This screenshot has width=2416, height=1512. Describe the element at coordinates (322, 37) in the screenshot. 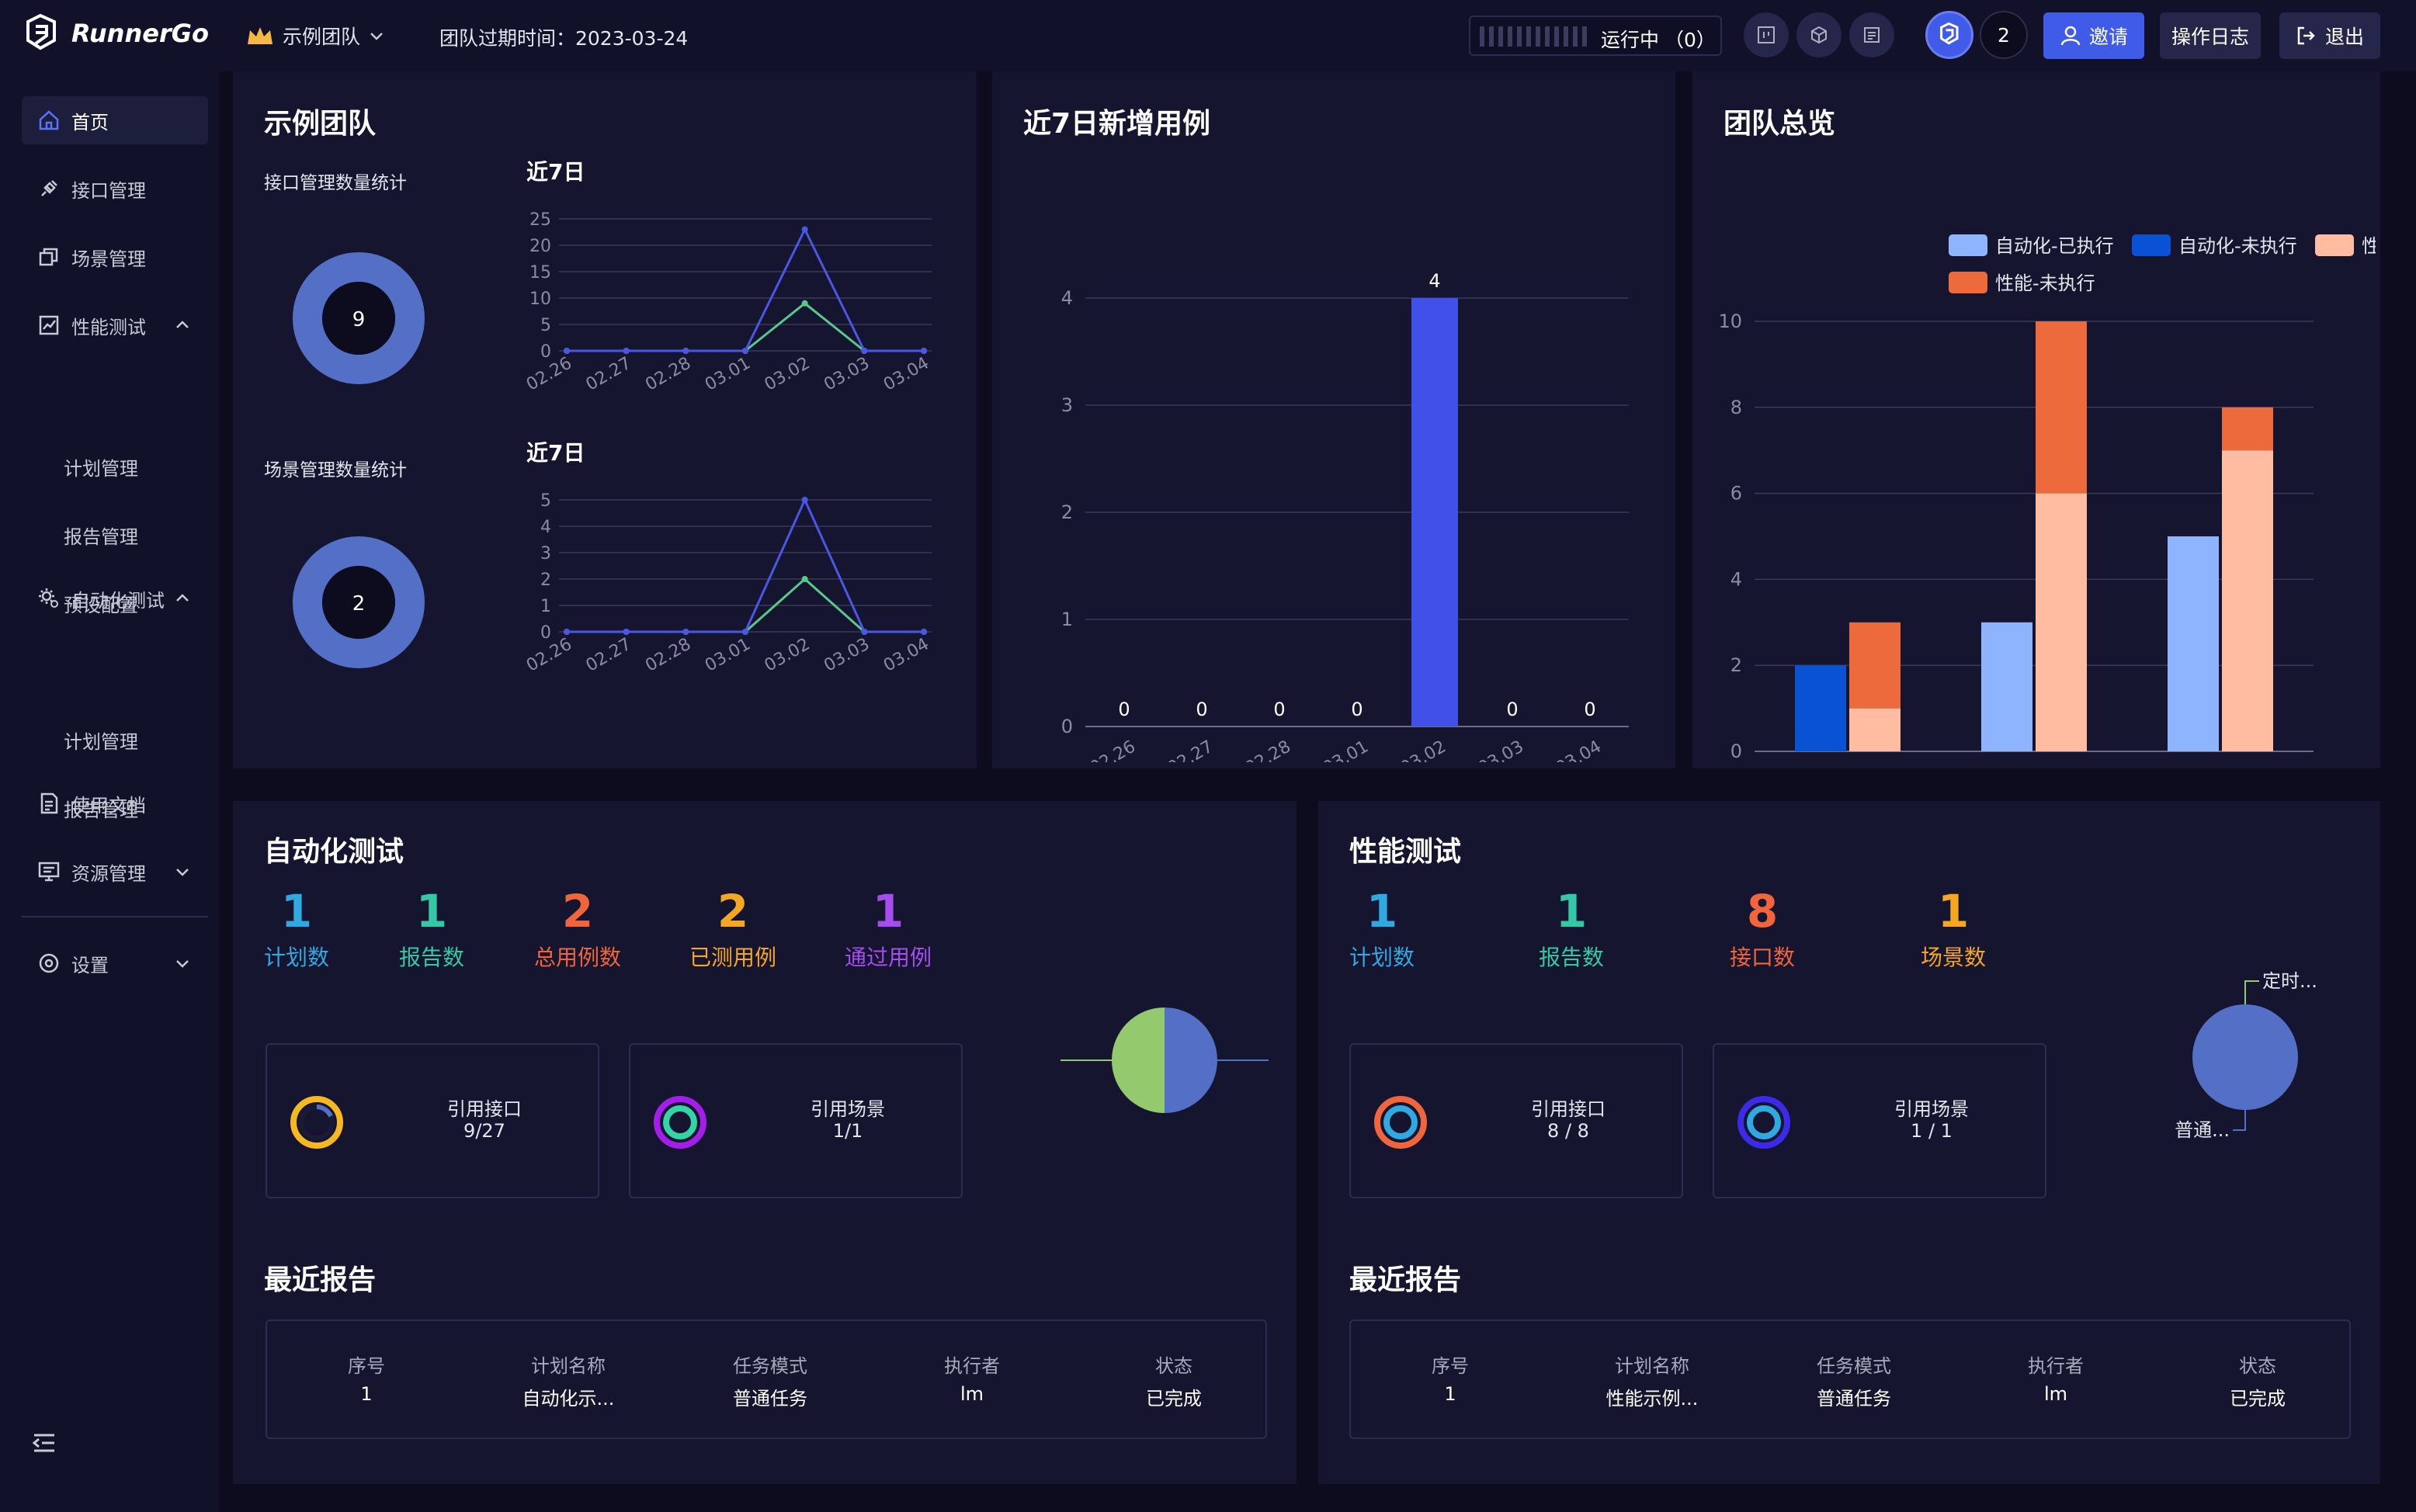

I see `team-name: 示例团队` at that location.